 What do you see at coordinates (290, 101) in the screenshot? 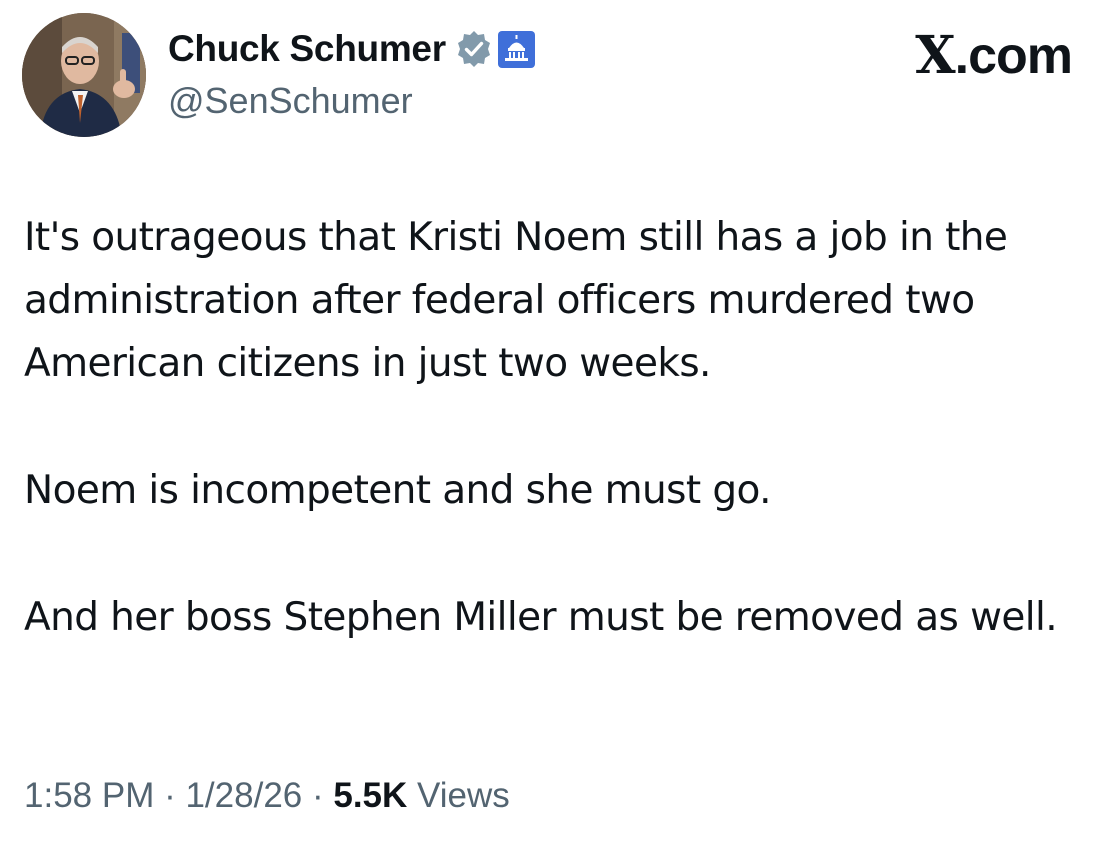
I see `author-handle: @SenSchumer` at bounding box center [290, 101].